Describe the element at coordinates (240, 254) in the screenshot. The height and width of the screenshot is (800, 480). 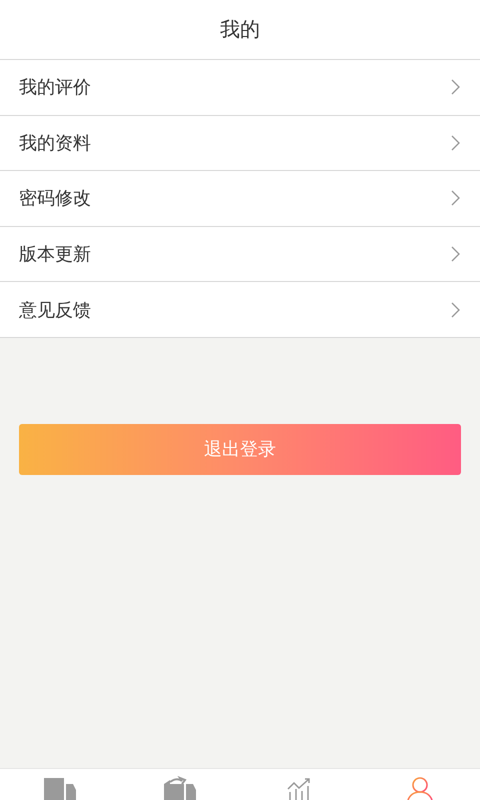
I see `menu-item: 版本更新` at that location.